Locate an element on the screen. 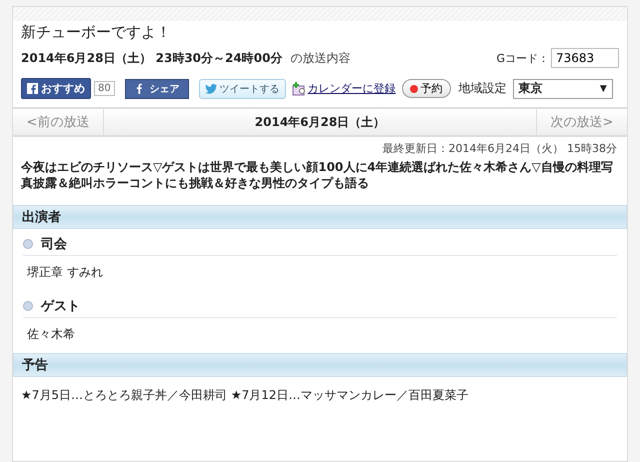 This screenshot has width=640, height=462. broadcast-datetime: 2014年6月28日（土） 23時30分～24時00分 is located at coordinates (151, 58).